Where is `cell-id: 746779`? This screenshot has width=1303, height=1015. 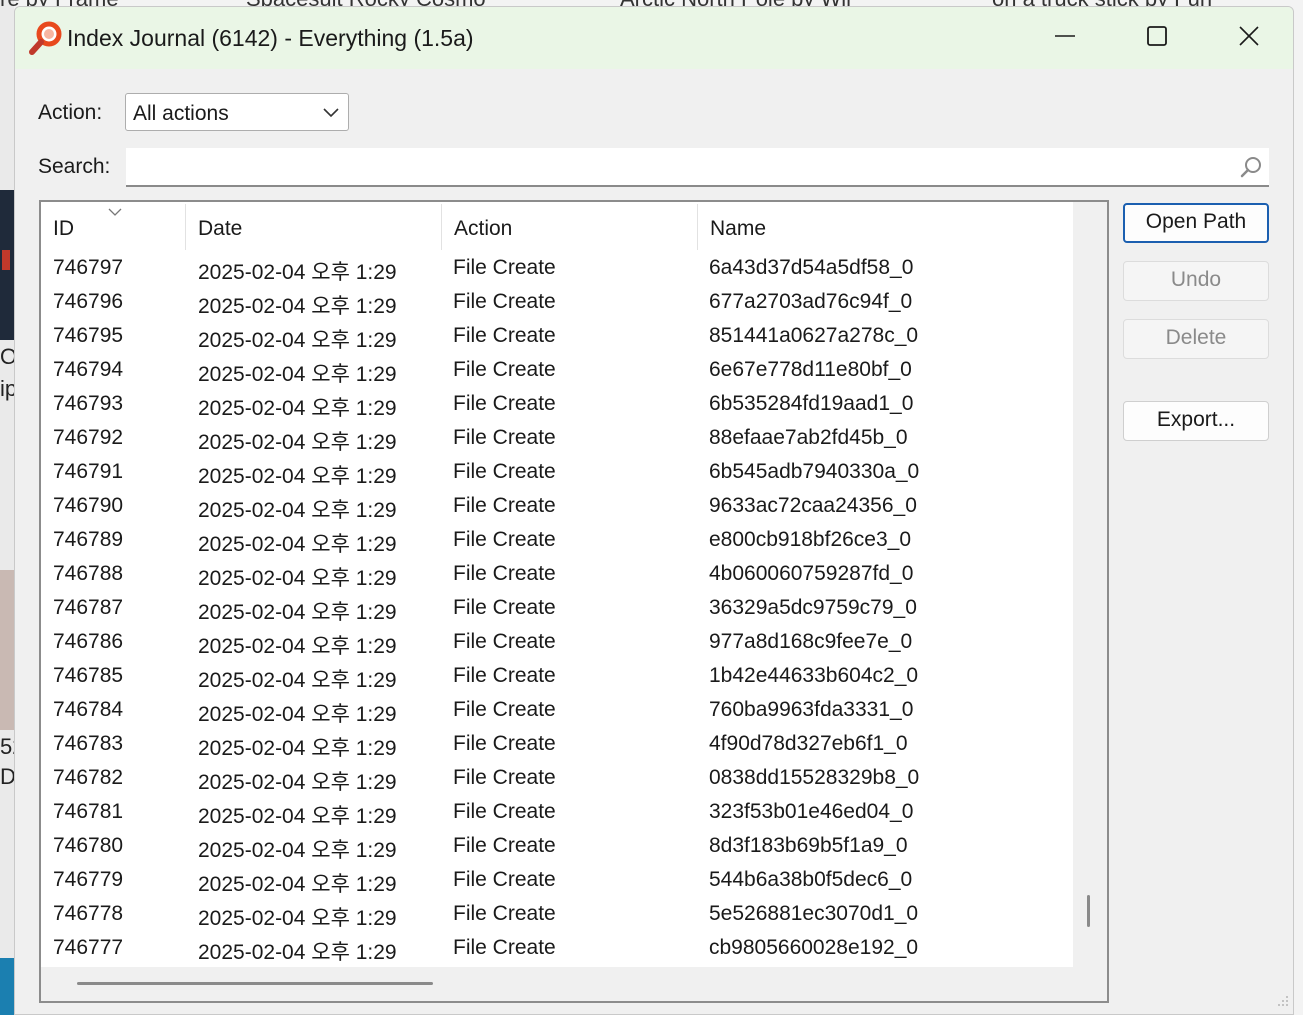
cell-id: 746779 is located at coordinates (88, 879).